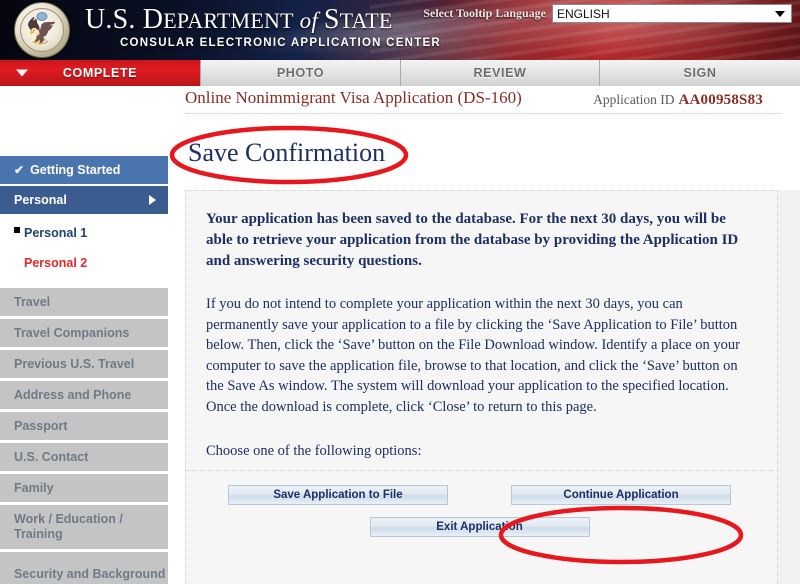 The height and width of the screenshot is (584, 800). Describe the element at coordinates (780, 13) in the screenshot. I see `chevron-down-icon` at that location.